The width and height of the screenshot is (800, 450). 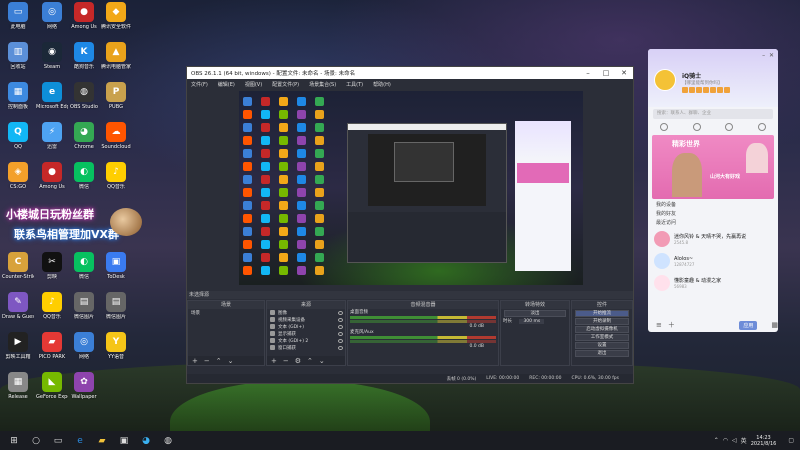 What do you see at coordinates (168, 441) in the screenshot?
I see `obs-taskbar-icon: ◍` at bounding box center [168, 441].